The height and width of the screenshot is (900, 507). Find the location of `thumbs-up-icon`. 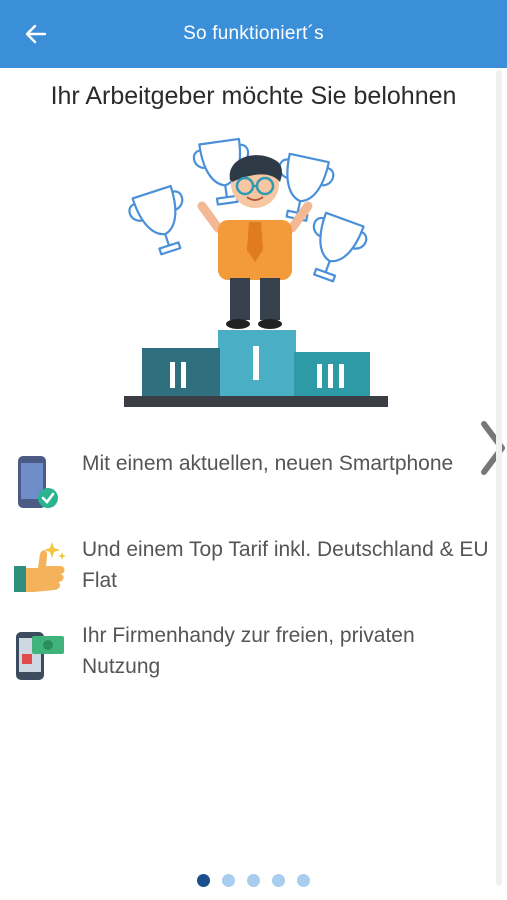

thumbs-up-icon is located at coordinates (40, 567).